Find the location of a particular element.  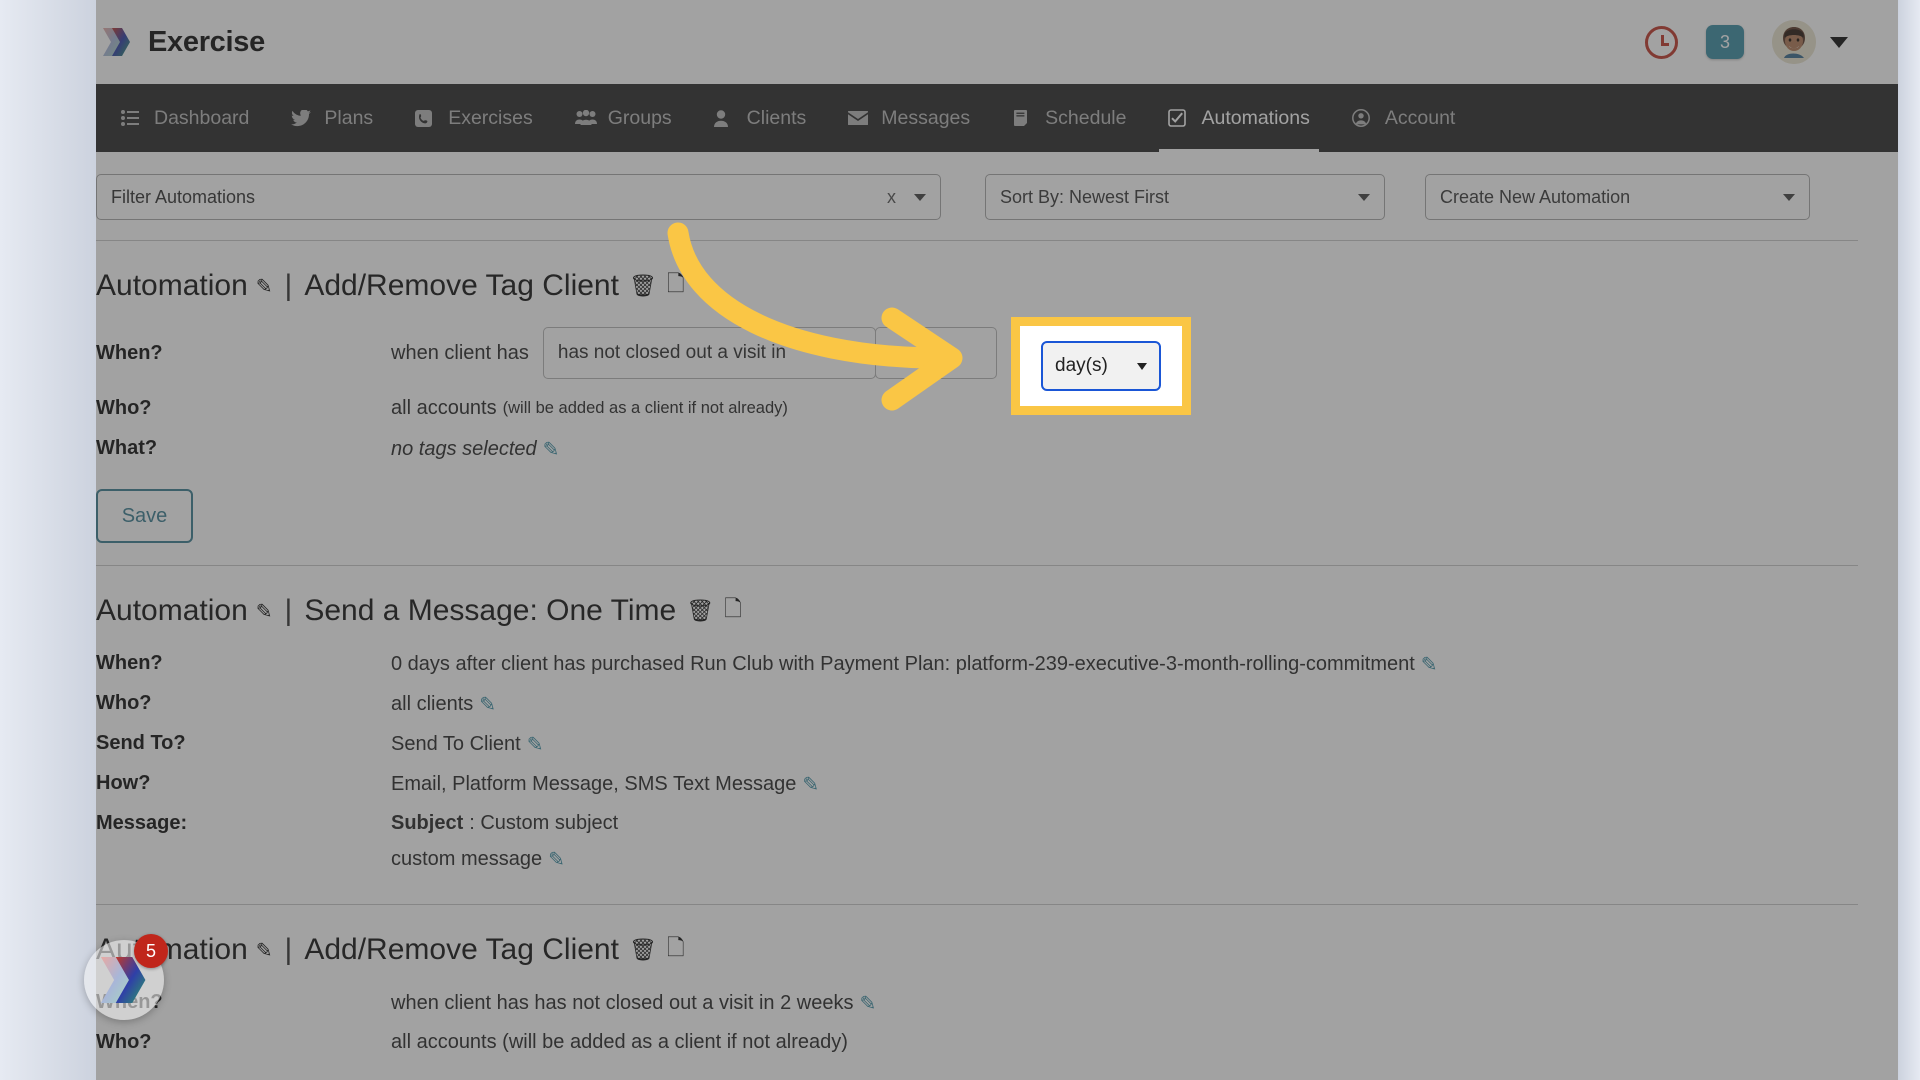

what-value: no tags selected is located at coordinates (464, 449).